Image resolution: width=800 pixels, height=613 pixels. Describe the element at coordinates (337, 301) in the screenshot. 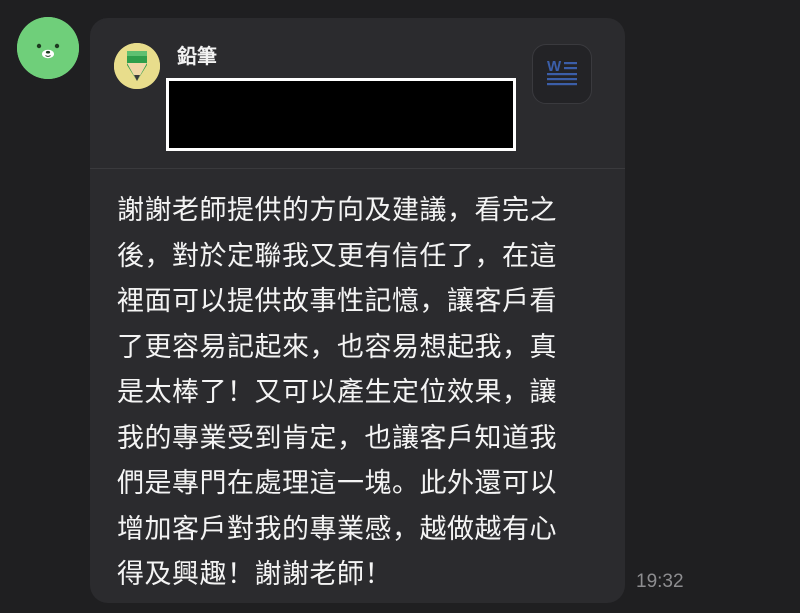

I see `message-line: 裡面可以提供故事性記憶，讓客戶看` at that location.